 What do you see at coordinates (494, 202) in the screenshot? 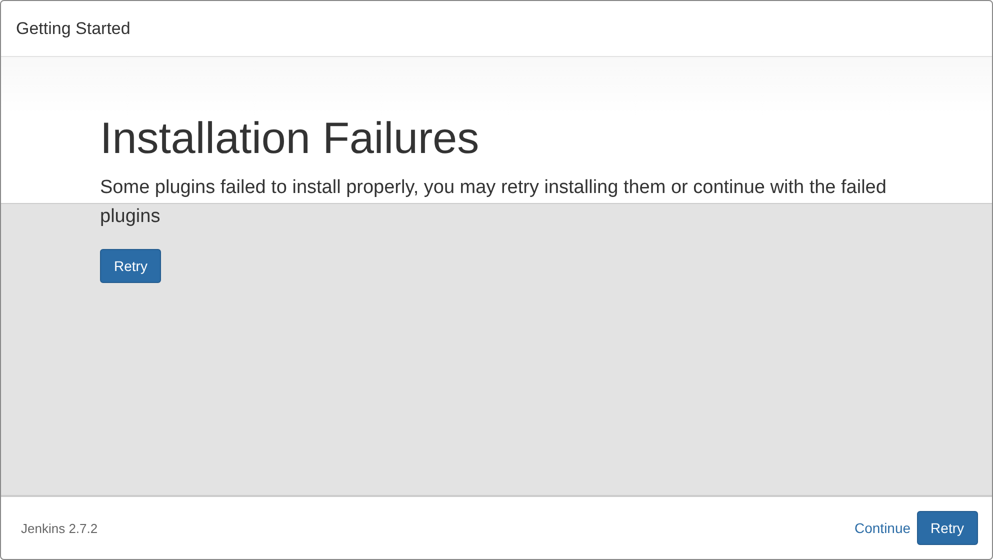
I see `failure-message: Some plugins failed to install properly, you may retry installing them or continue with the failed plugins` at bounding box center [494, 202].